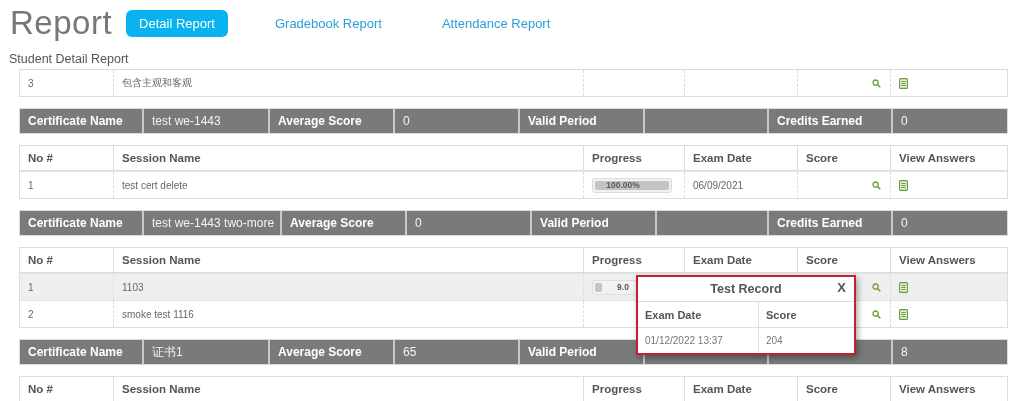 The height and width of the screenshot is (401, 1030). I want to click on field-value: 证书1, so click(167, 352).